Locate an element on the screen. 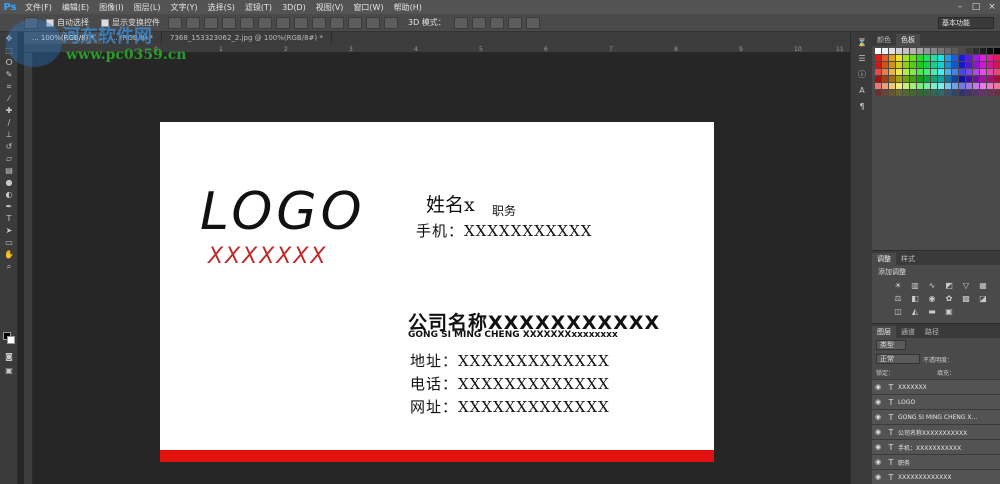 The width and height of the screenshot is (1000, 484). path-select-tool-icon: ➤ is located at coordinates (9, 231).